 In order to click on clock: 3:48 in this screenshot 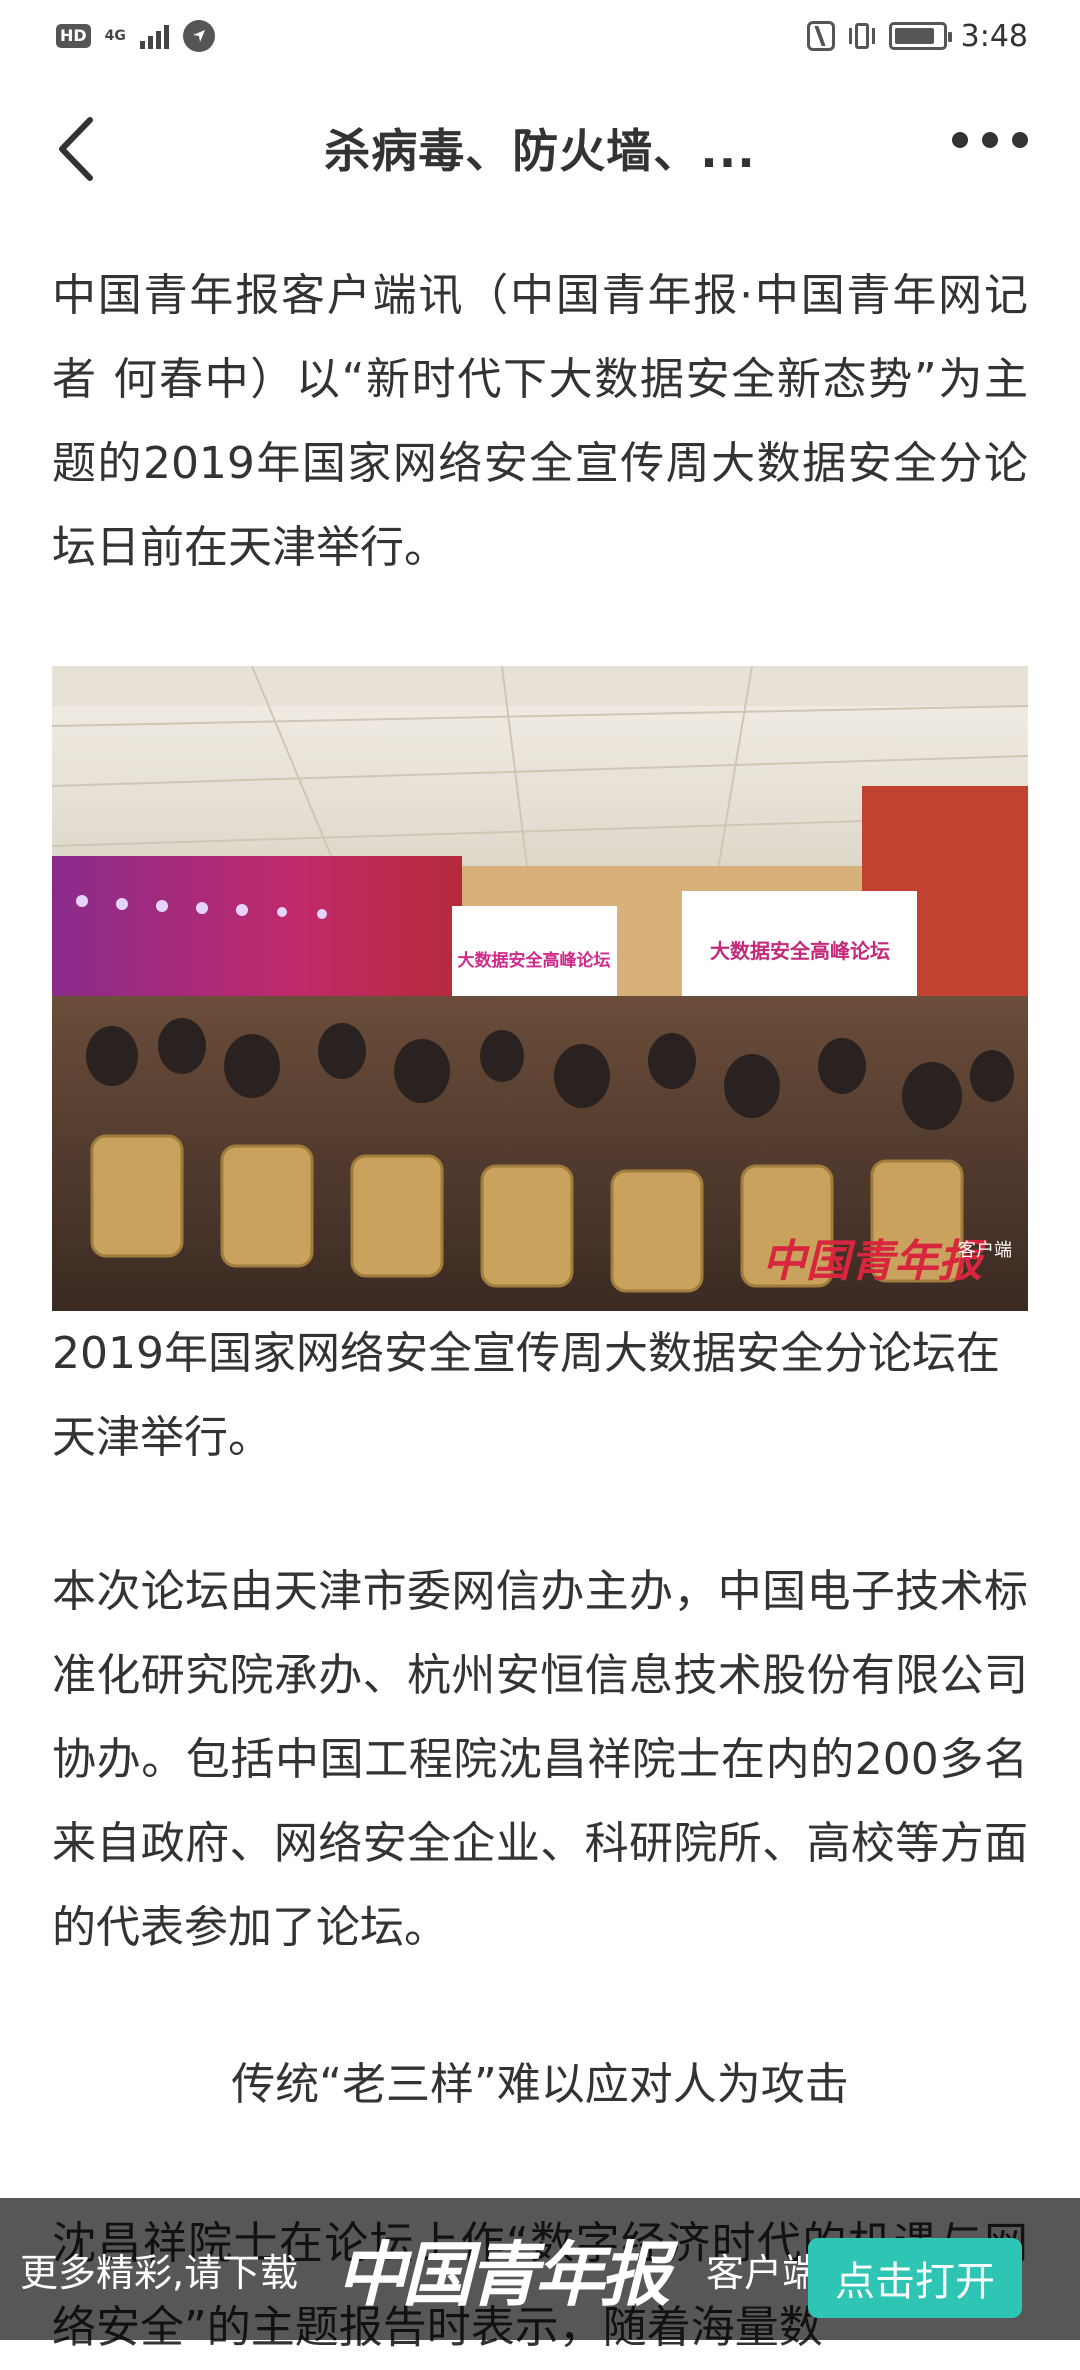, I will do `click(994, 36)`.